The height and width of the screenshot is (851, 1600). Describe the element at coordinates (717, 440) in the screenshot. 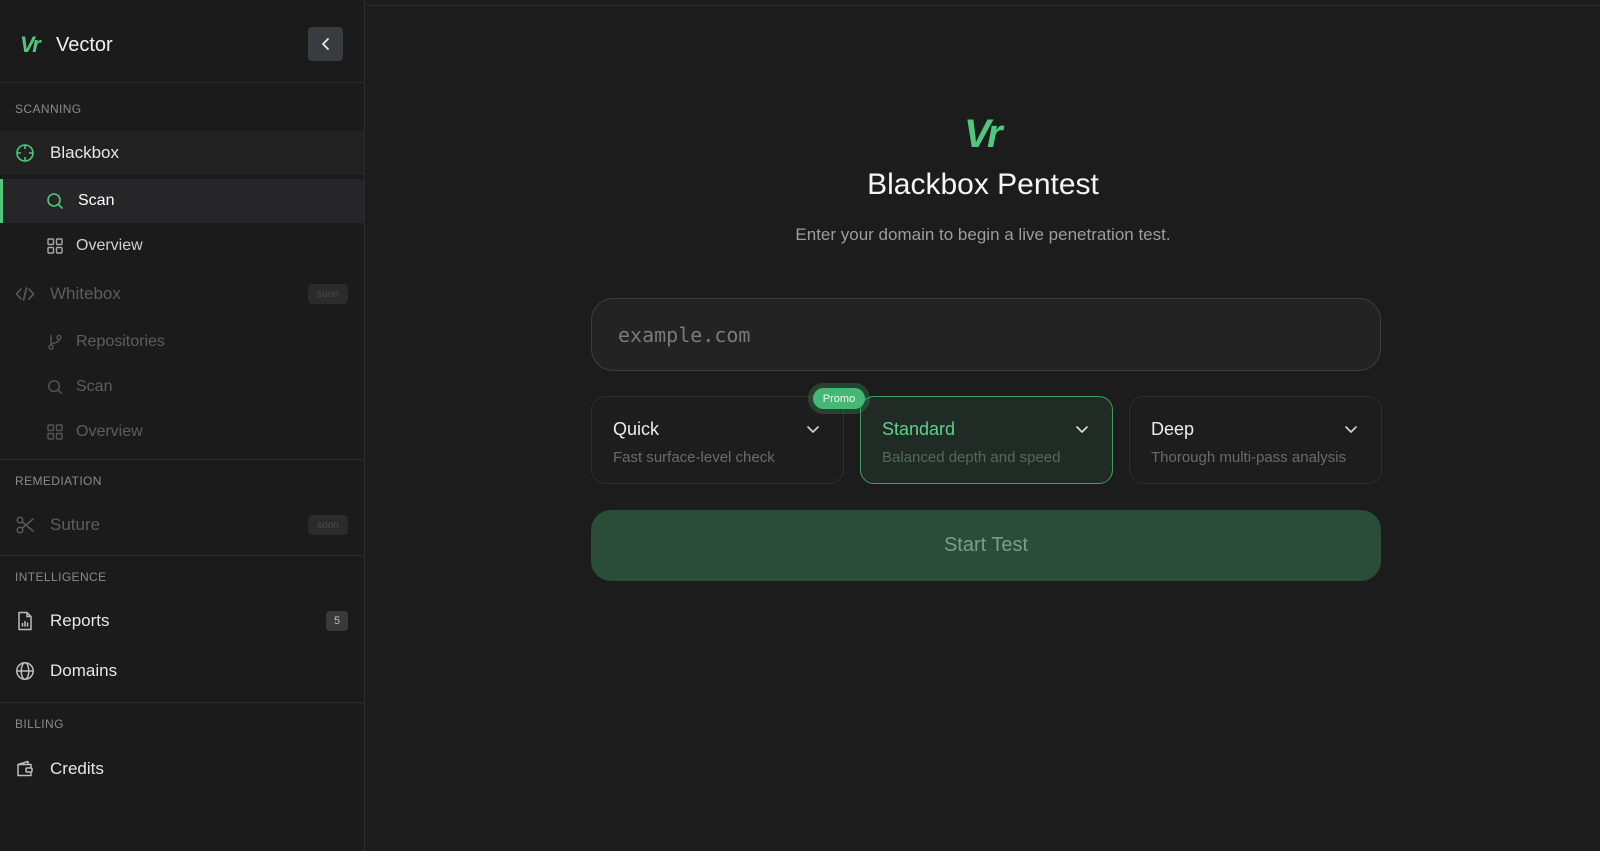

I see `mode-option-quick: Quick Fast surface-level check` at that location.